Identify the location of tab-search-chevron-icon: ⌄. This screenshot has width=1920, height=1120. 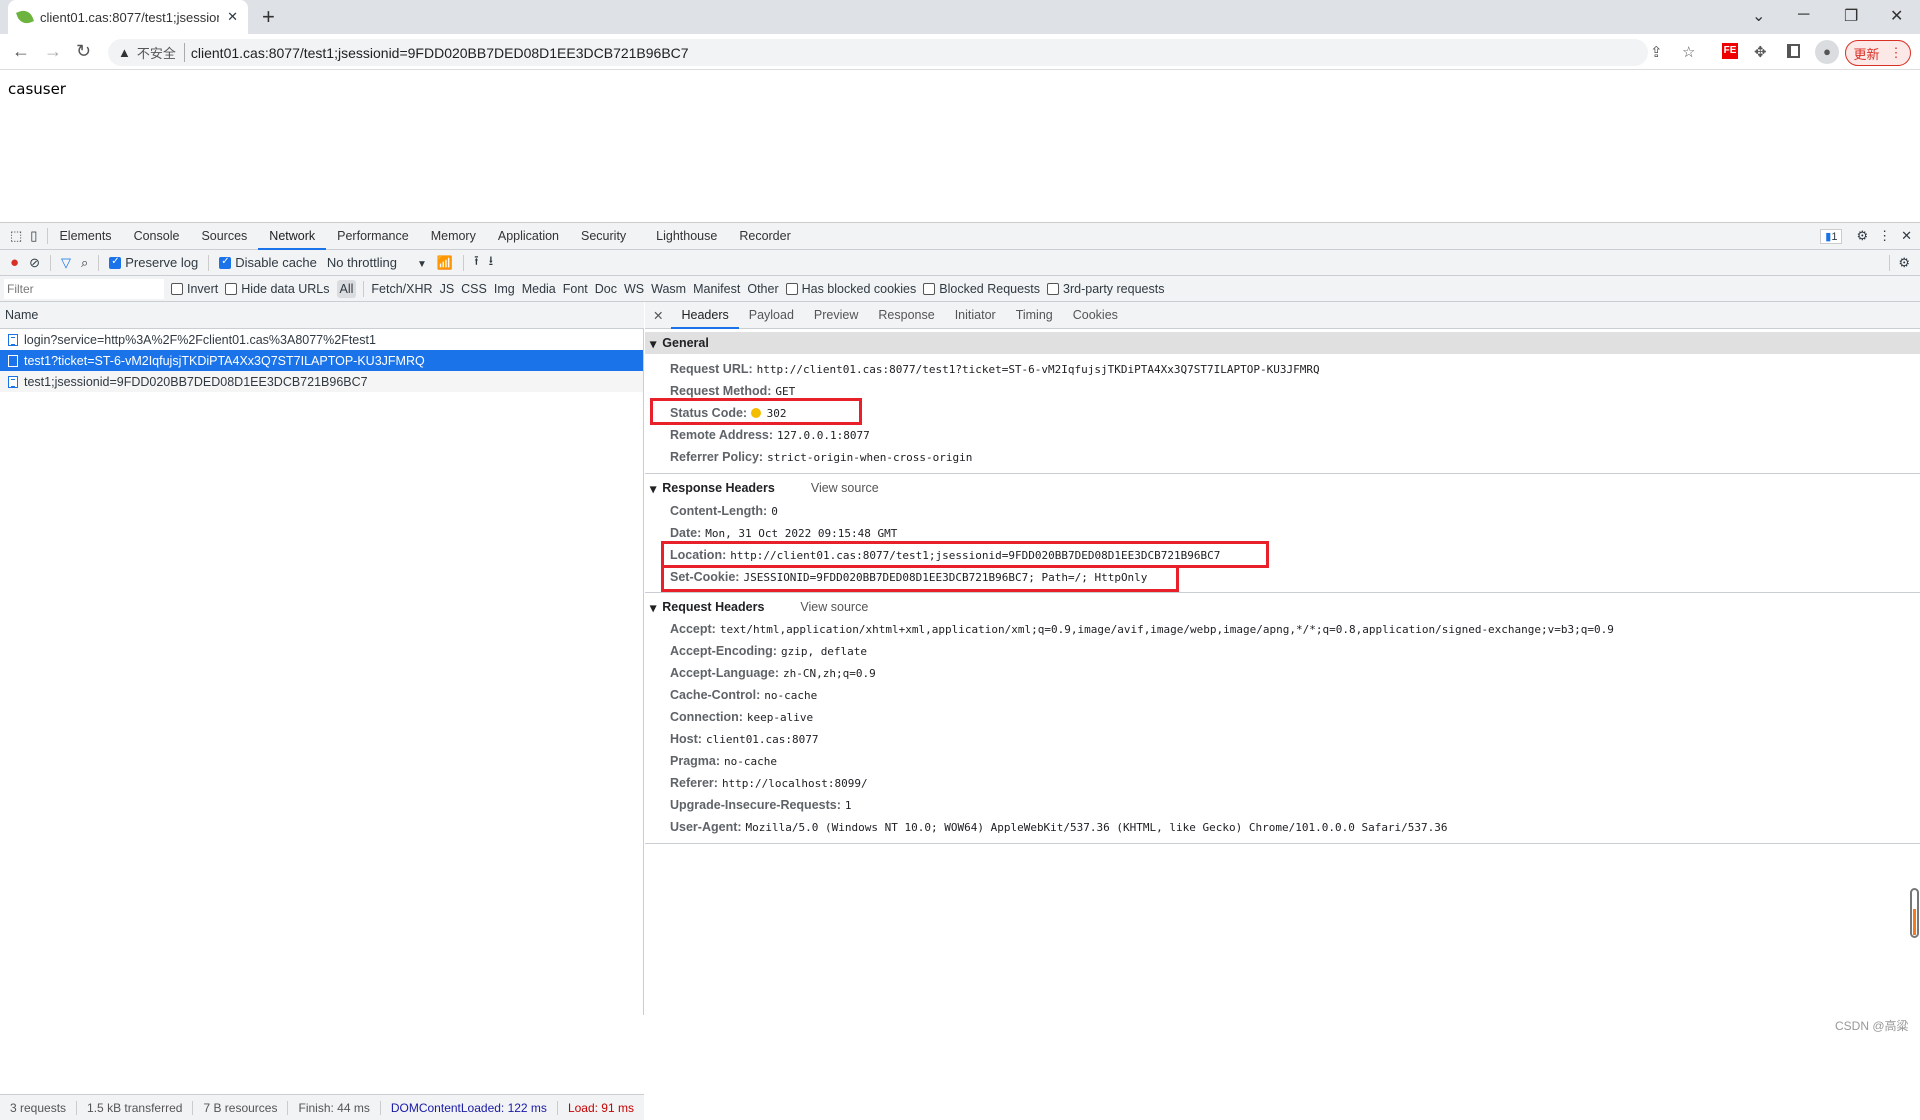
(1758, 16).